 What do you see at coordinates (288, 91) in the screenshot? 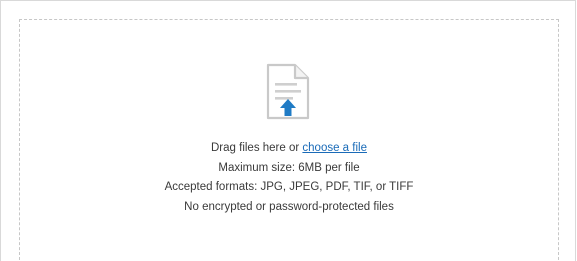
I see `file-upload-icon` at bounding box center [288, 91].